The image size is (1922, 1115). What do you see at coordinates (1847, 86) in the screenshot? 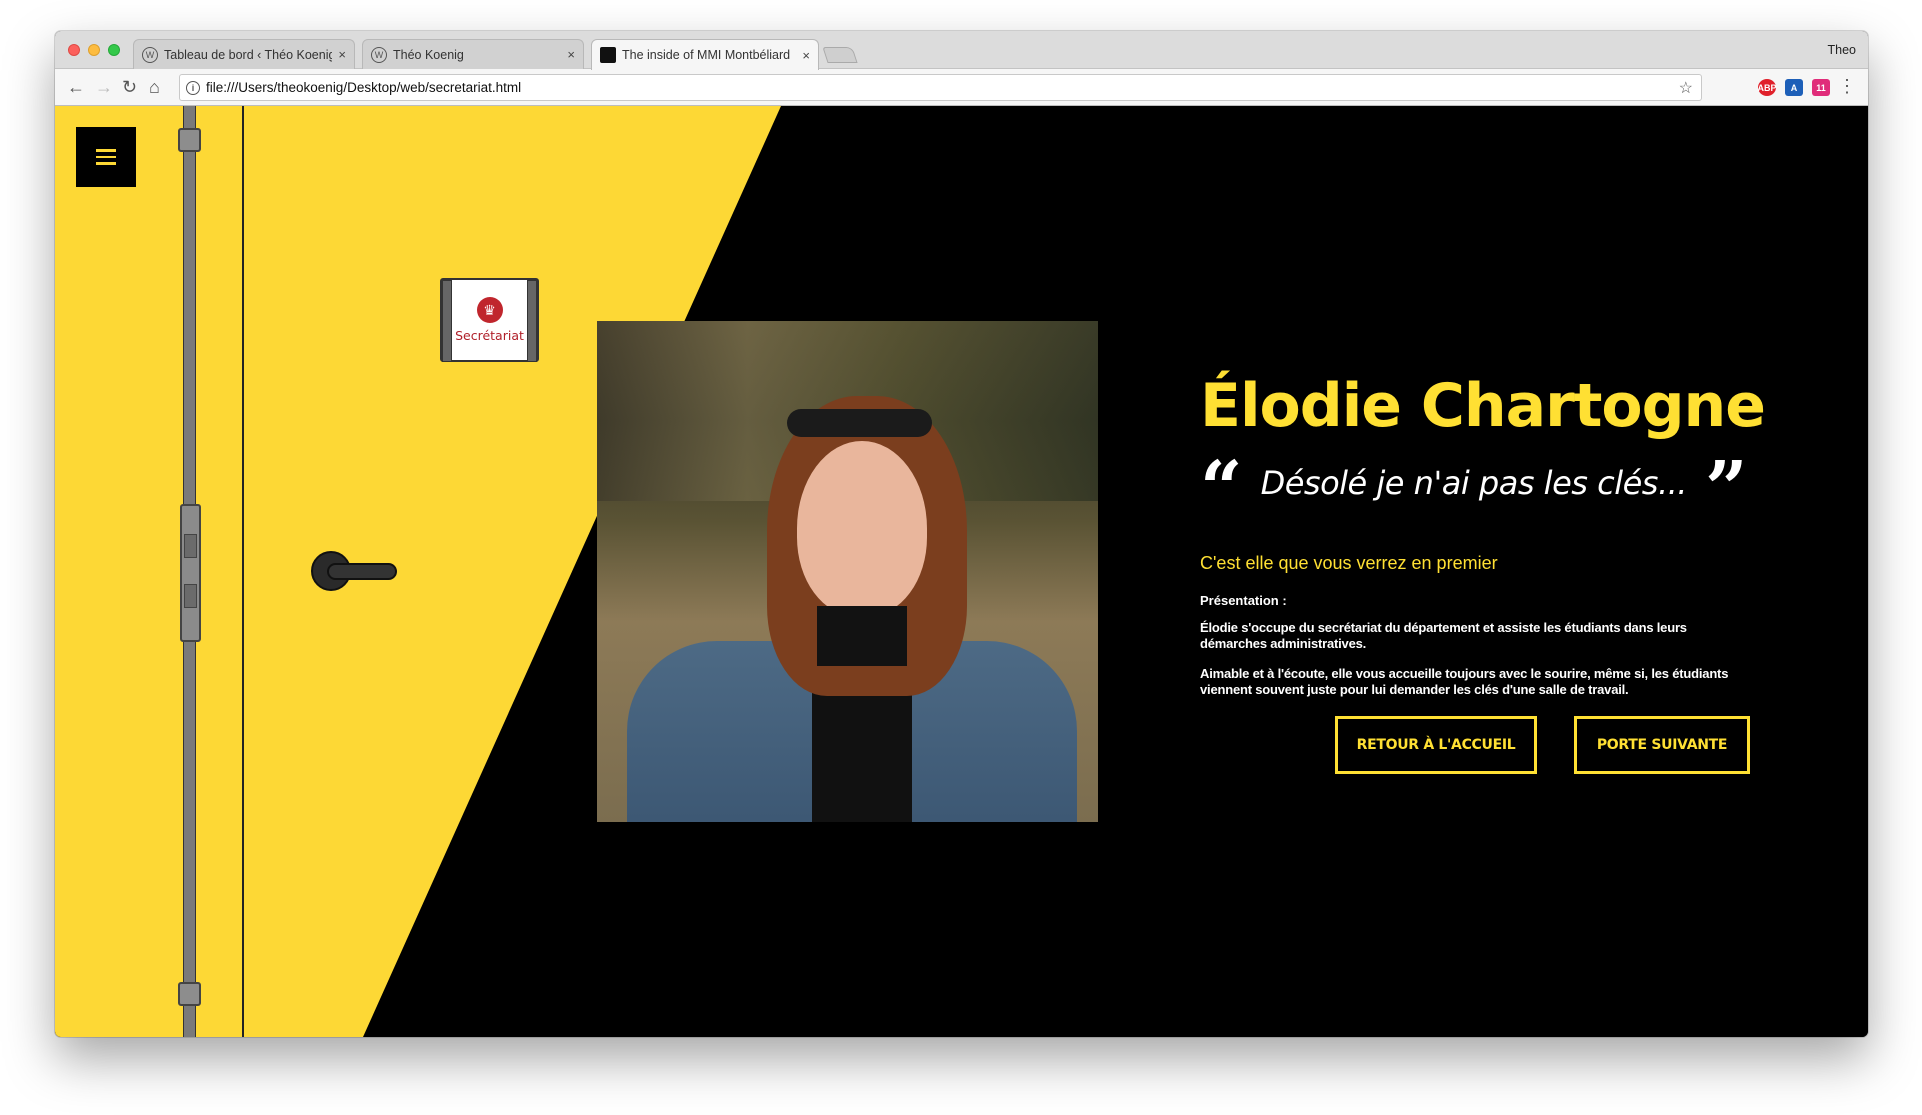
I see `browser-menu-icon: ⋮` at bounding box center [1847, 86].